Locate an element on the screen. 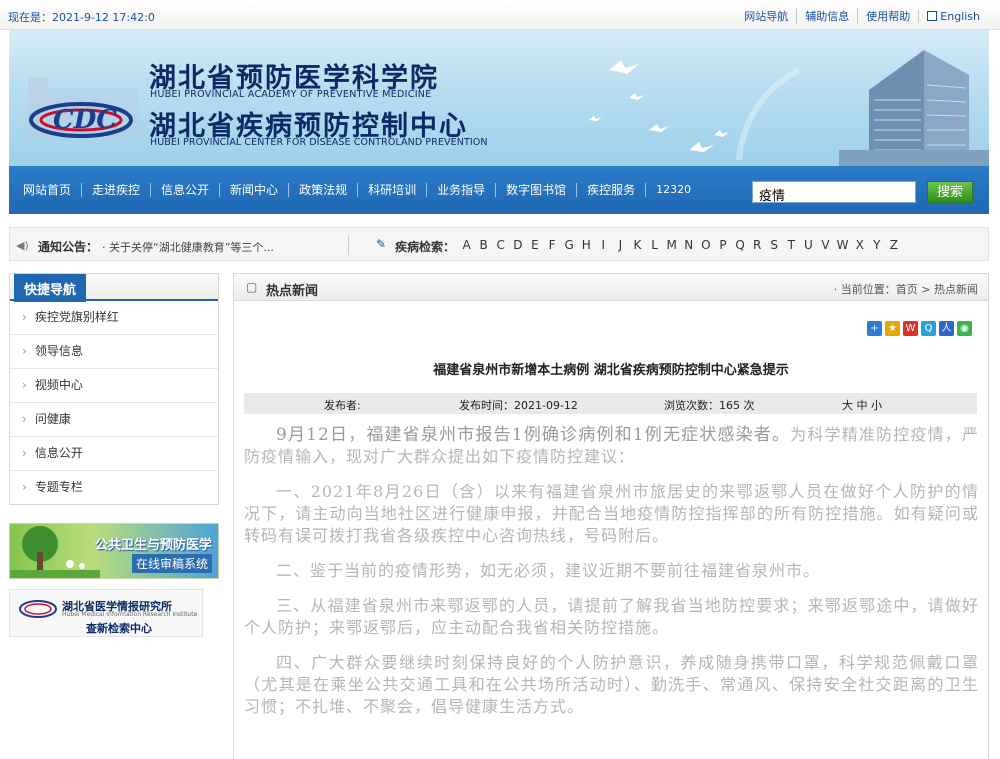  share-icons: + ★ W Q 人 ◉ is located at coordinates (918, 328).